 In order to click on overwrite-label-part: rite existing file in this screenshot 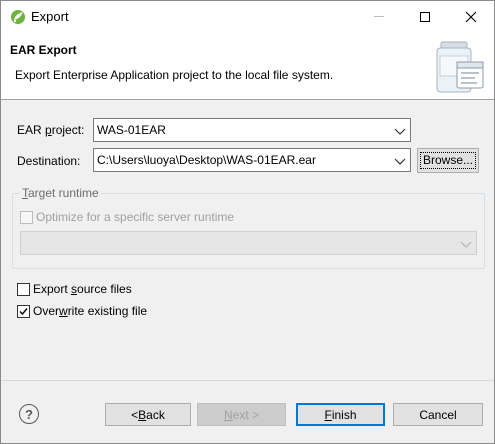, I will do `click(107, 311)`.